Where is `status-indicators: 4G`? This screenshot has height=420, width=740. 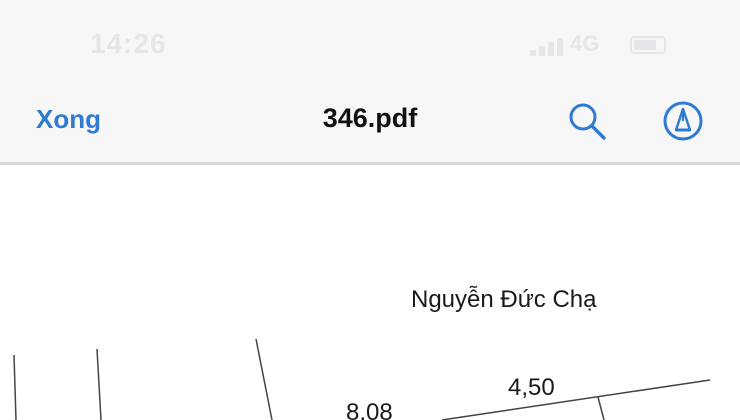 status-indicators: 4G is located at coordinates (600, 43).